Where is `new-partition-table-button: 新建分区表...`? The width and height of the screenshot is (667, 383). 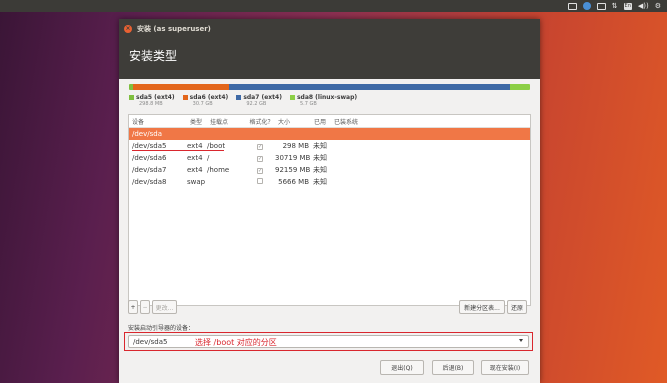
new-partition-table-button: 新建分区表... is located at coordinates (482, 307).